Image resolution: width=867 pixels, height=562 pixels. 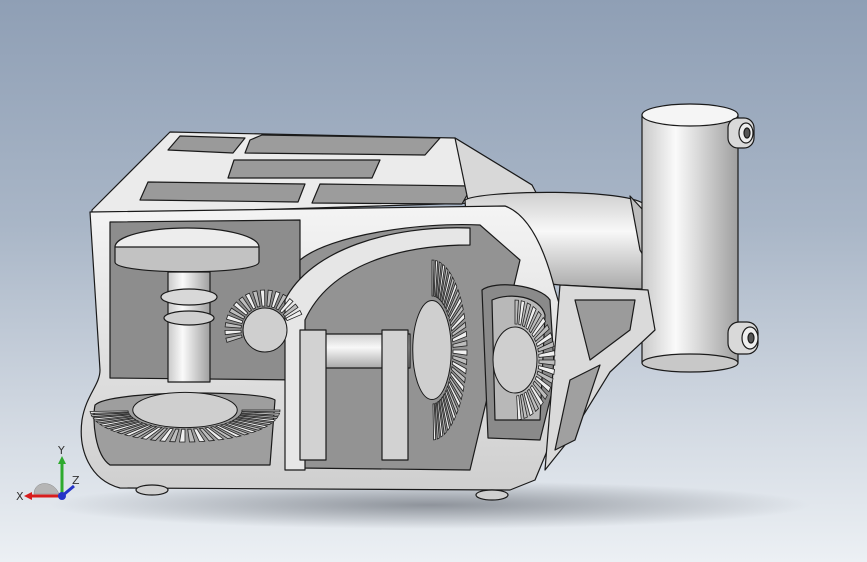 I want to click on vertical-cylinder-top, so click(x=690, y=115).